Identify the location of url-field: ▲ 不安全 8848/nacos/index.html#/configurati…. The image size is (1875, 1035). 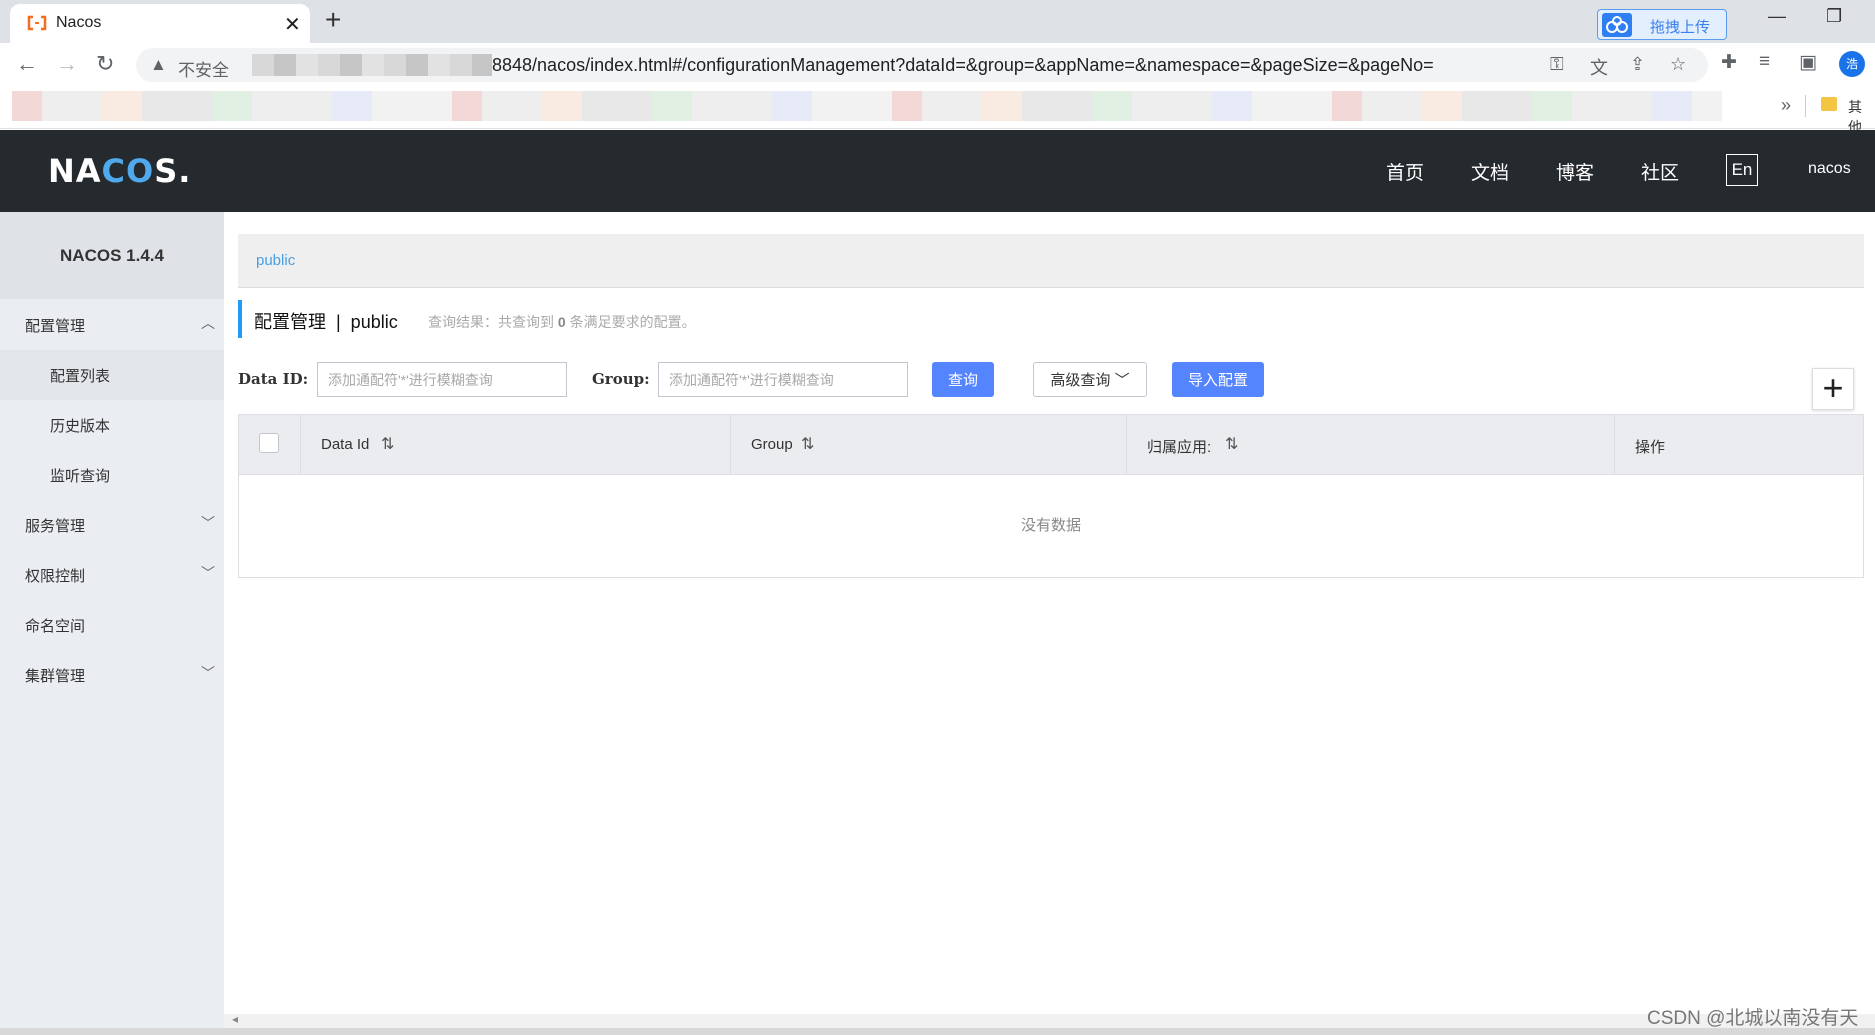
(922, 65).